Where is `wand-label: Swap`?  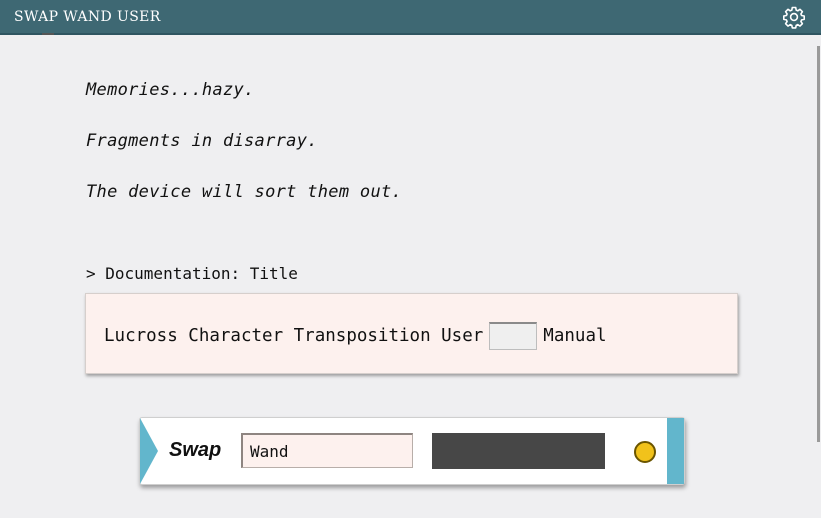
wand-label: Swap is located at coordinates (195, 450).